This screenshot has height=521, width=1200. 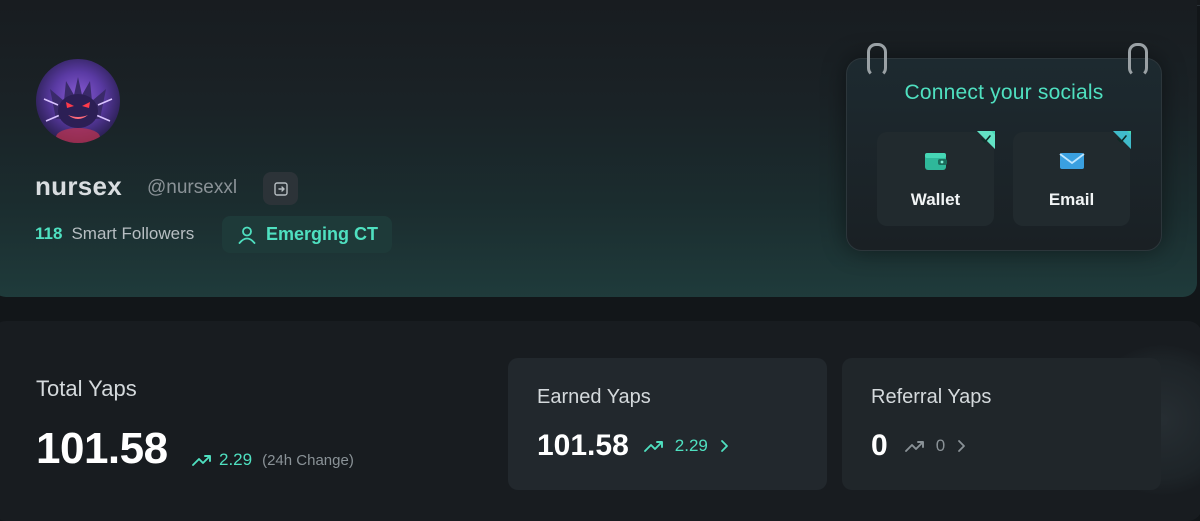 I want to click on email-button: Email, so click(x=1072, y=178).